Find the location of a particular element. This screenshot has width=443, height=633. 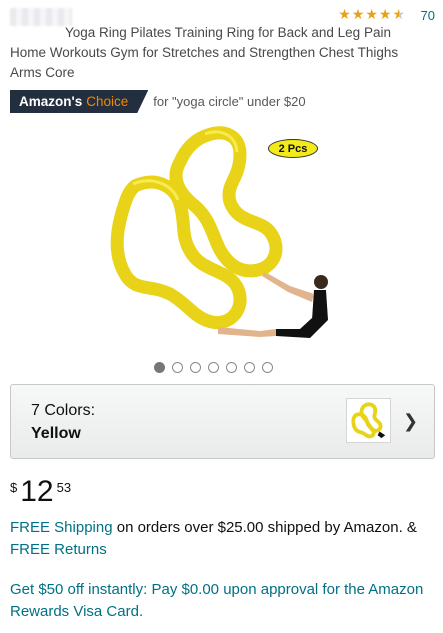

selected-color: Yellow is located at coordinates (56, 433).